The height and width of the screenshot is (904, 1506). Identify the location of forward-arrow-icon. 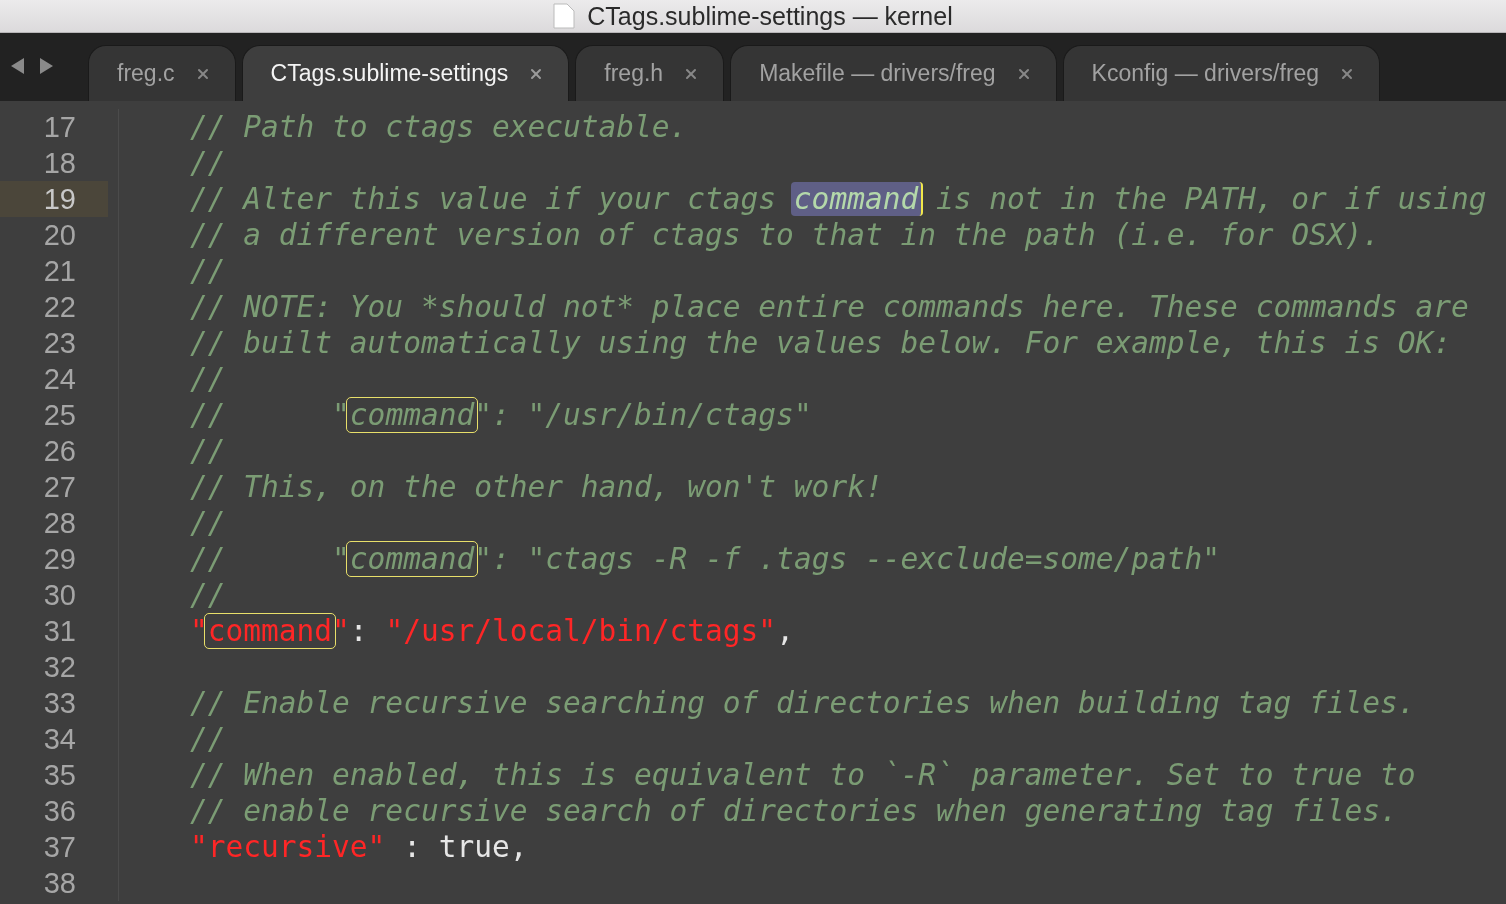
(46, 66).